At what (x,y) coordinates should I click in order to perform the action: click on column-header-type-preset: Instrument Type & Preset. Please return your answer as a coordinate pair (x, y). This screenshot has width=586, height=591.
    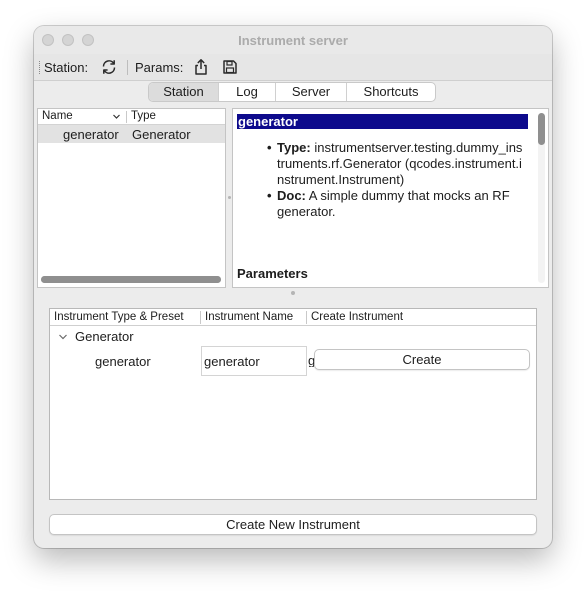
    Looking at the image, I should click on (119, 317).